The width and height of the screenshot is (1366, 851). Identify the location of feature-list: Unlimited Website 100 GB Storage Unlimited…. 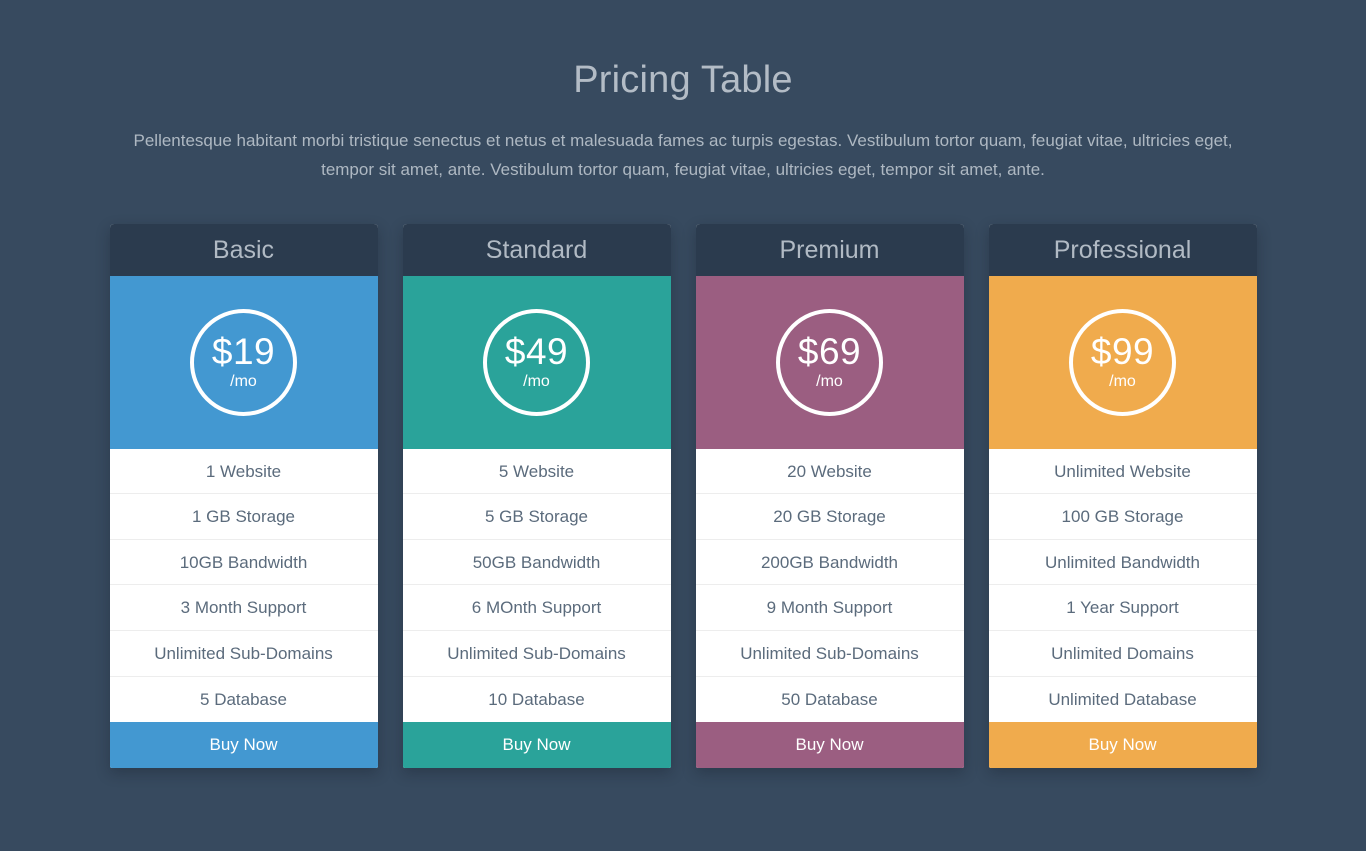
(1122, 586).